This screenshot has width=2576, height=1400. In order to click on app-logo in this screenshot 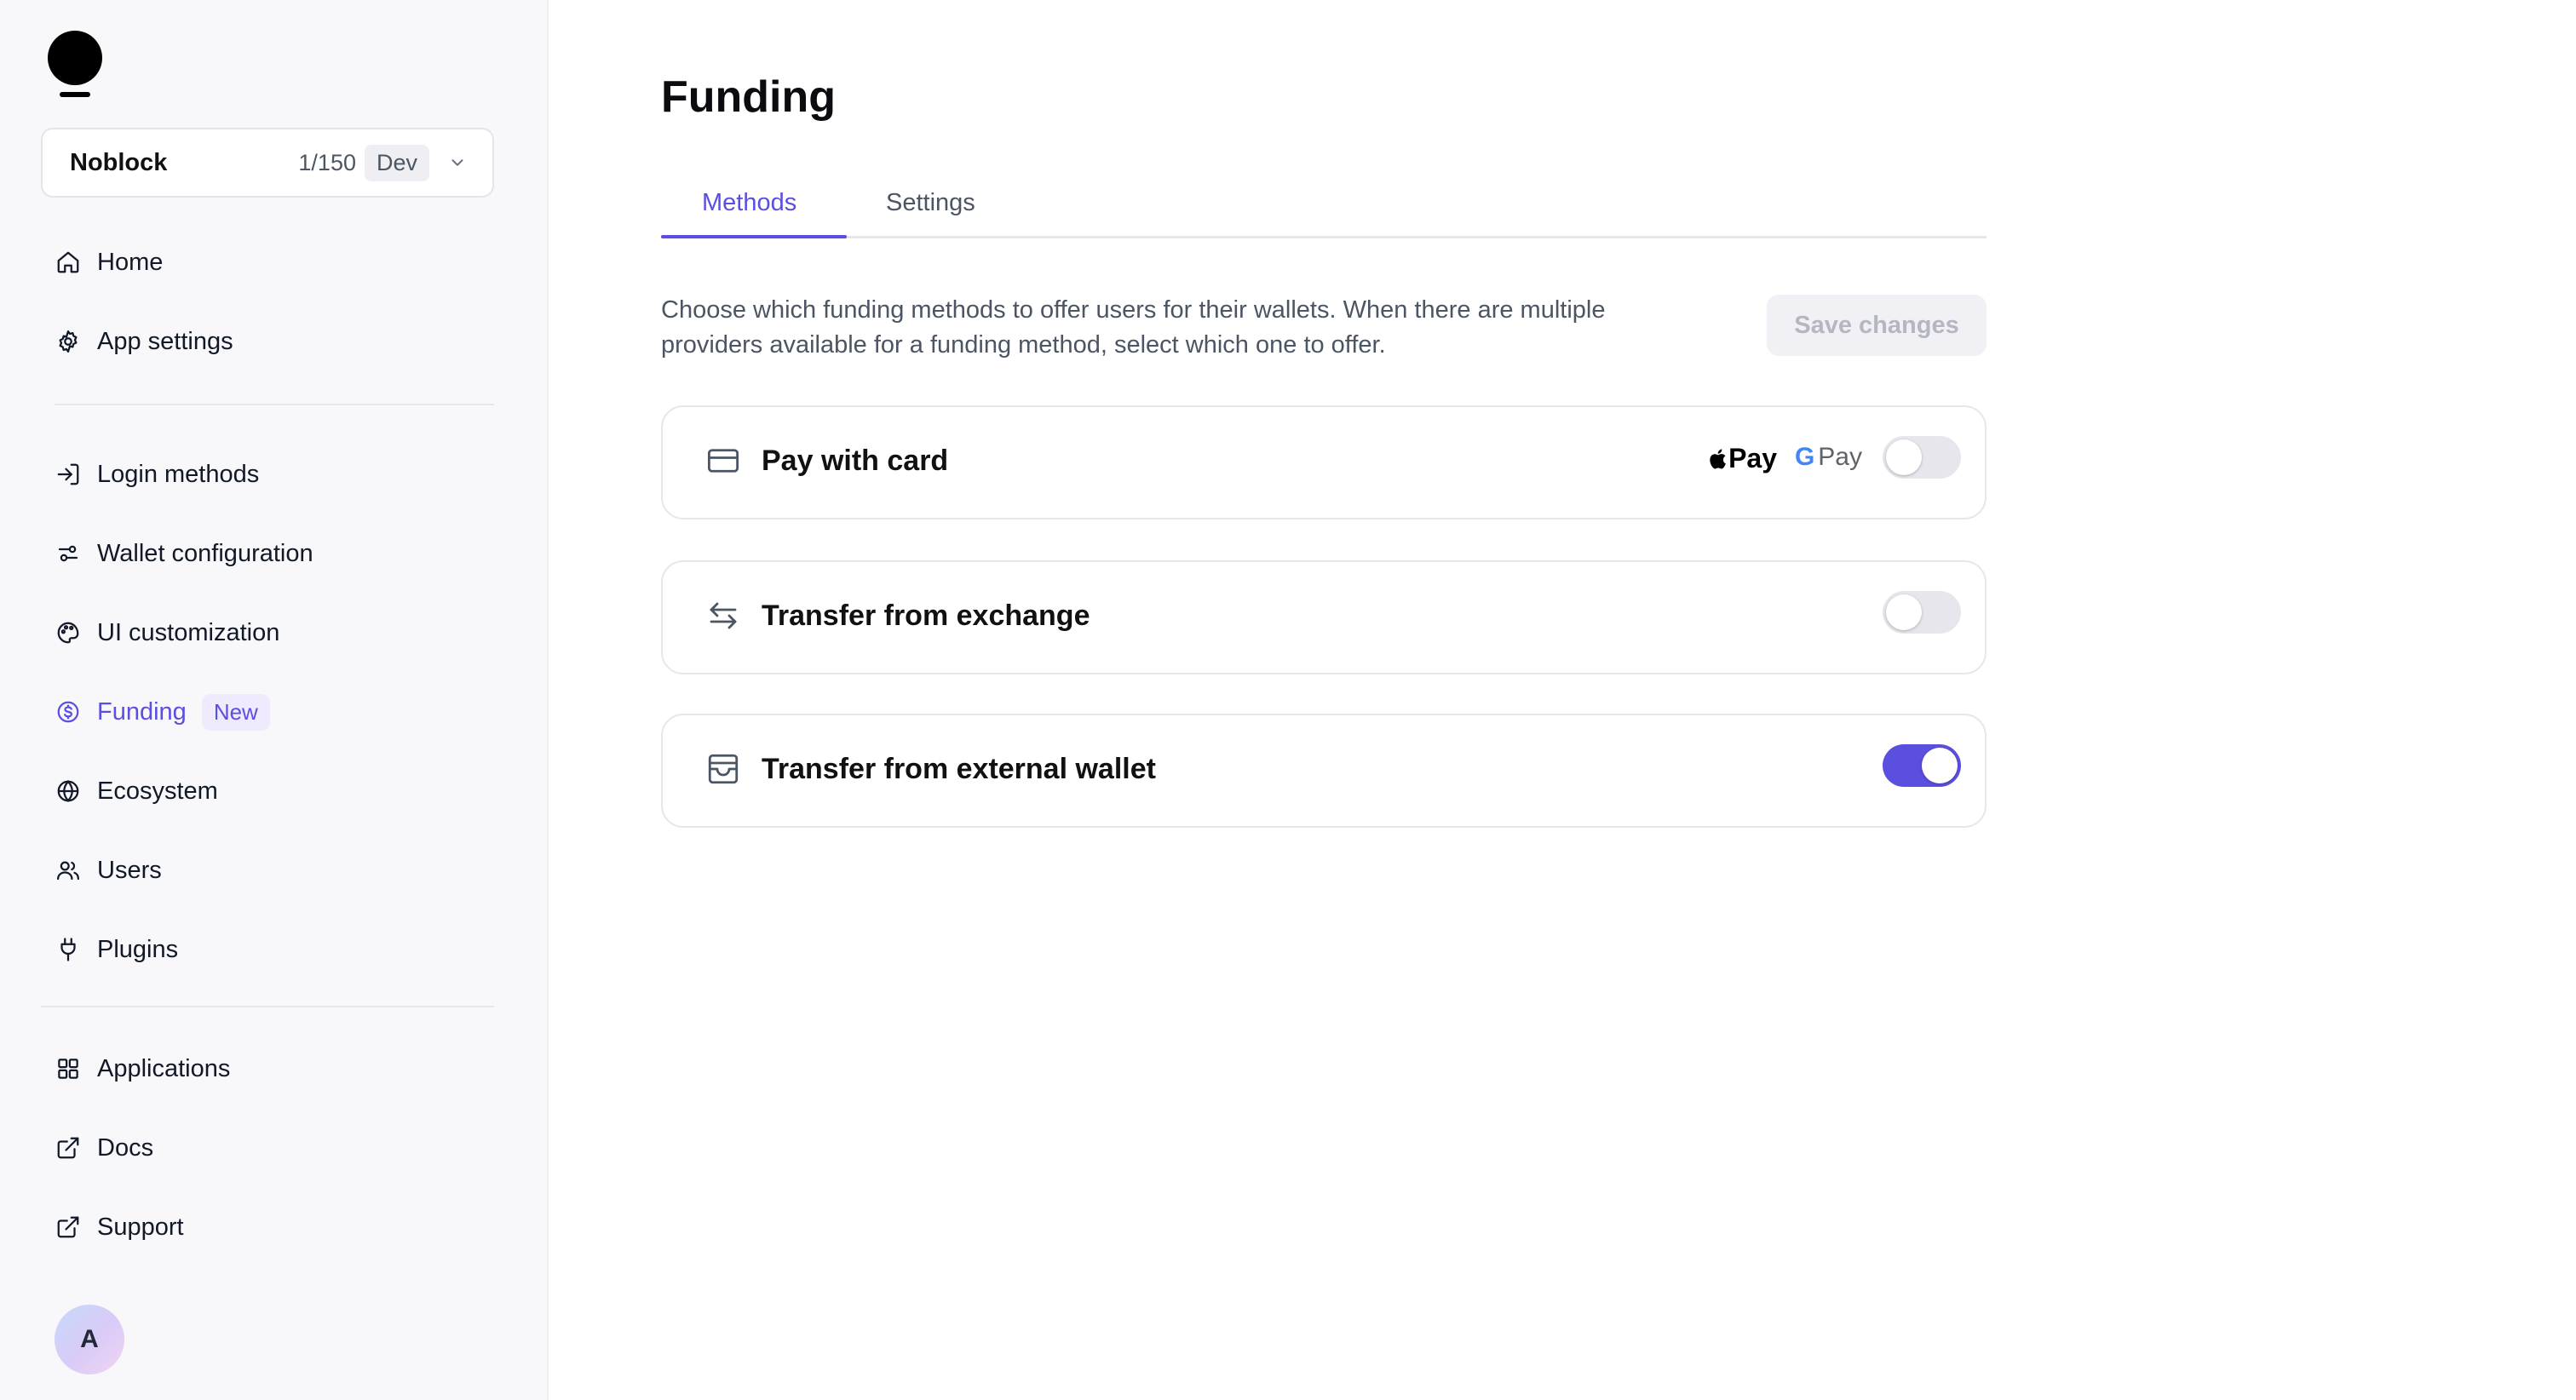, I will do `click(75, 66)`.